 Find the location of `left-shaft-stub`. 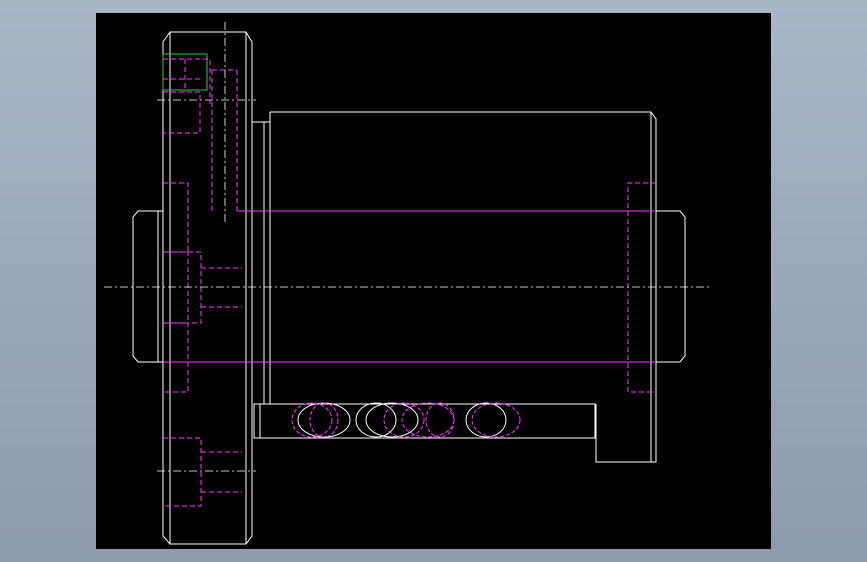

left-shaft-stub is located at coordinates (147, 286).